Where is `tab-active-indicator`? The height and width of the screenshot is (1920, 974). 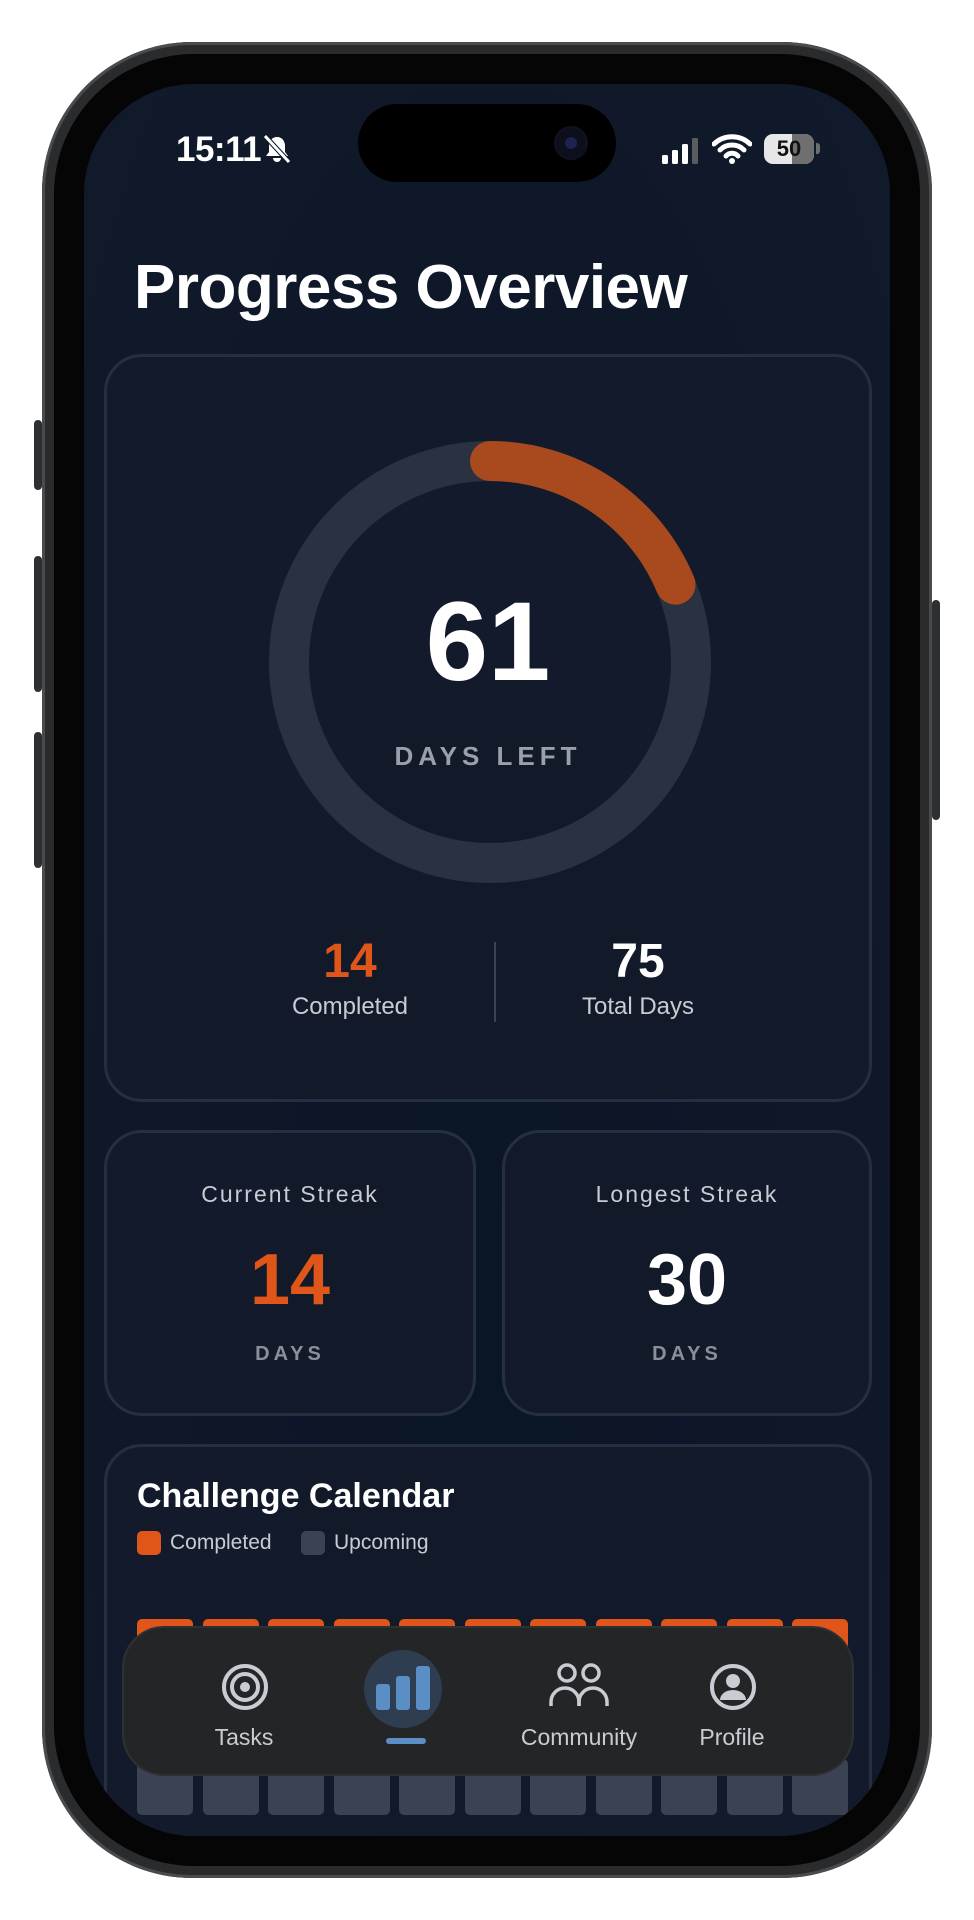 tab-active-indicator is located at coordinates (406, 1741).